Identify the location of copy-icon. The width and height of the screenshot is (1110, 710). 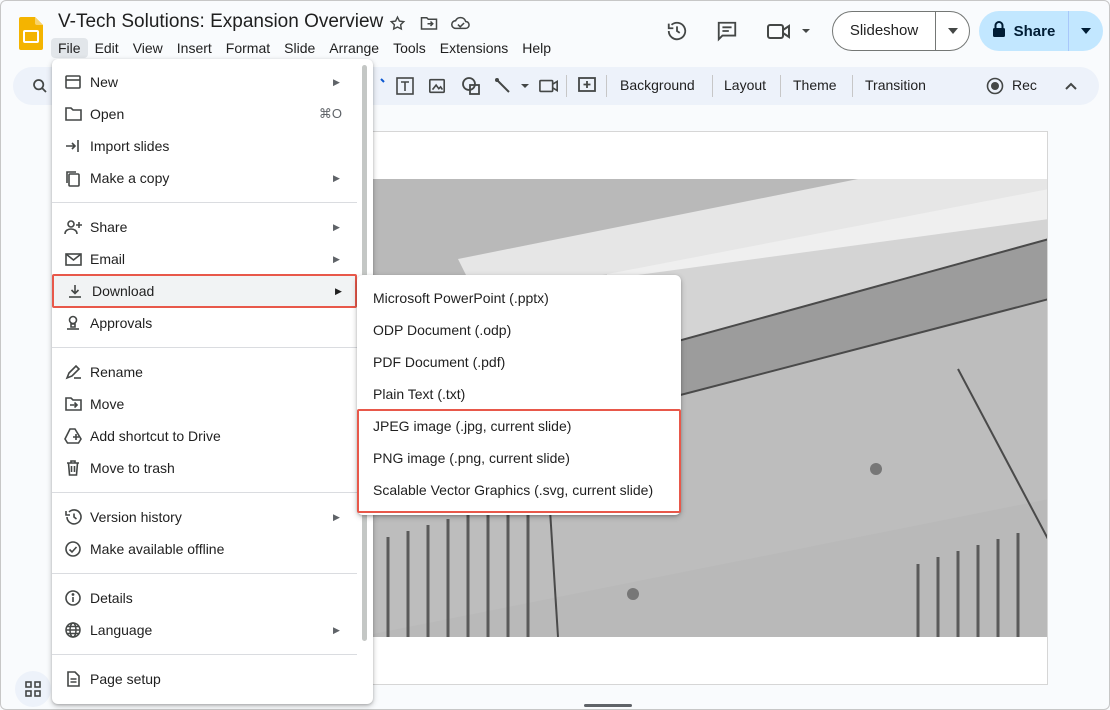
(73, 178).